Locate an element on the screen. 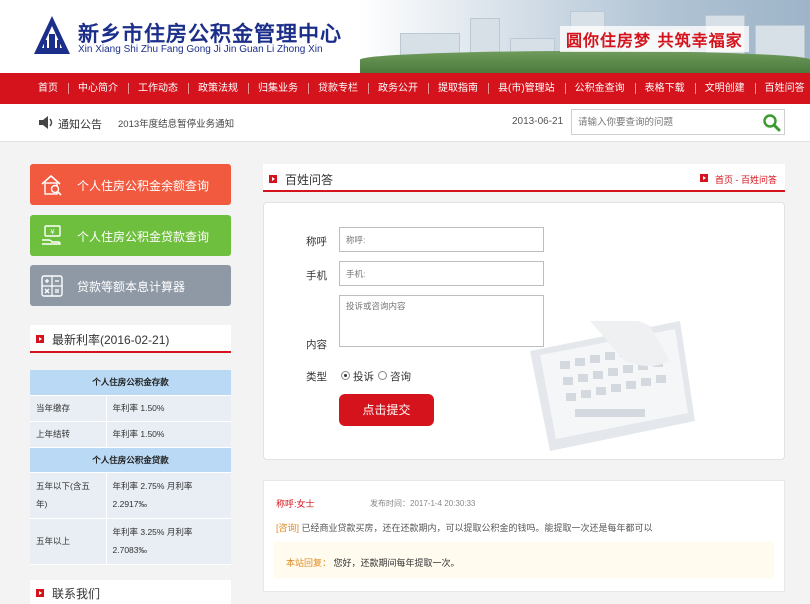  logo-icon is located at coordinates (52, 35).